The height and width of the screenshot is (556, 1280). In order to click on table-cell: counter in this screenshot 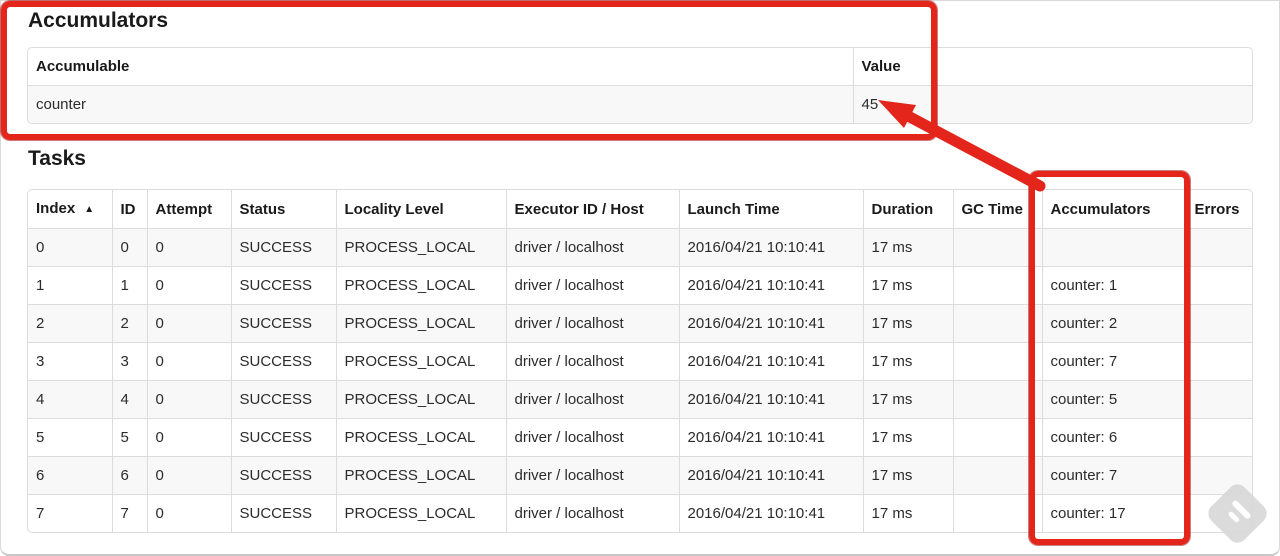, I will do `click(440, 104)`.